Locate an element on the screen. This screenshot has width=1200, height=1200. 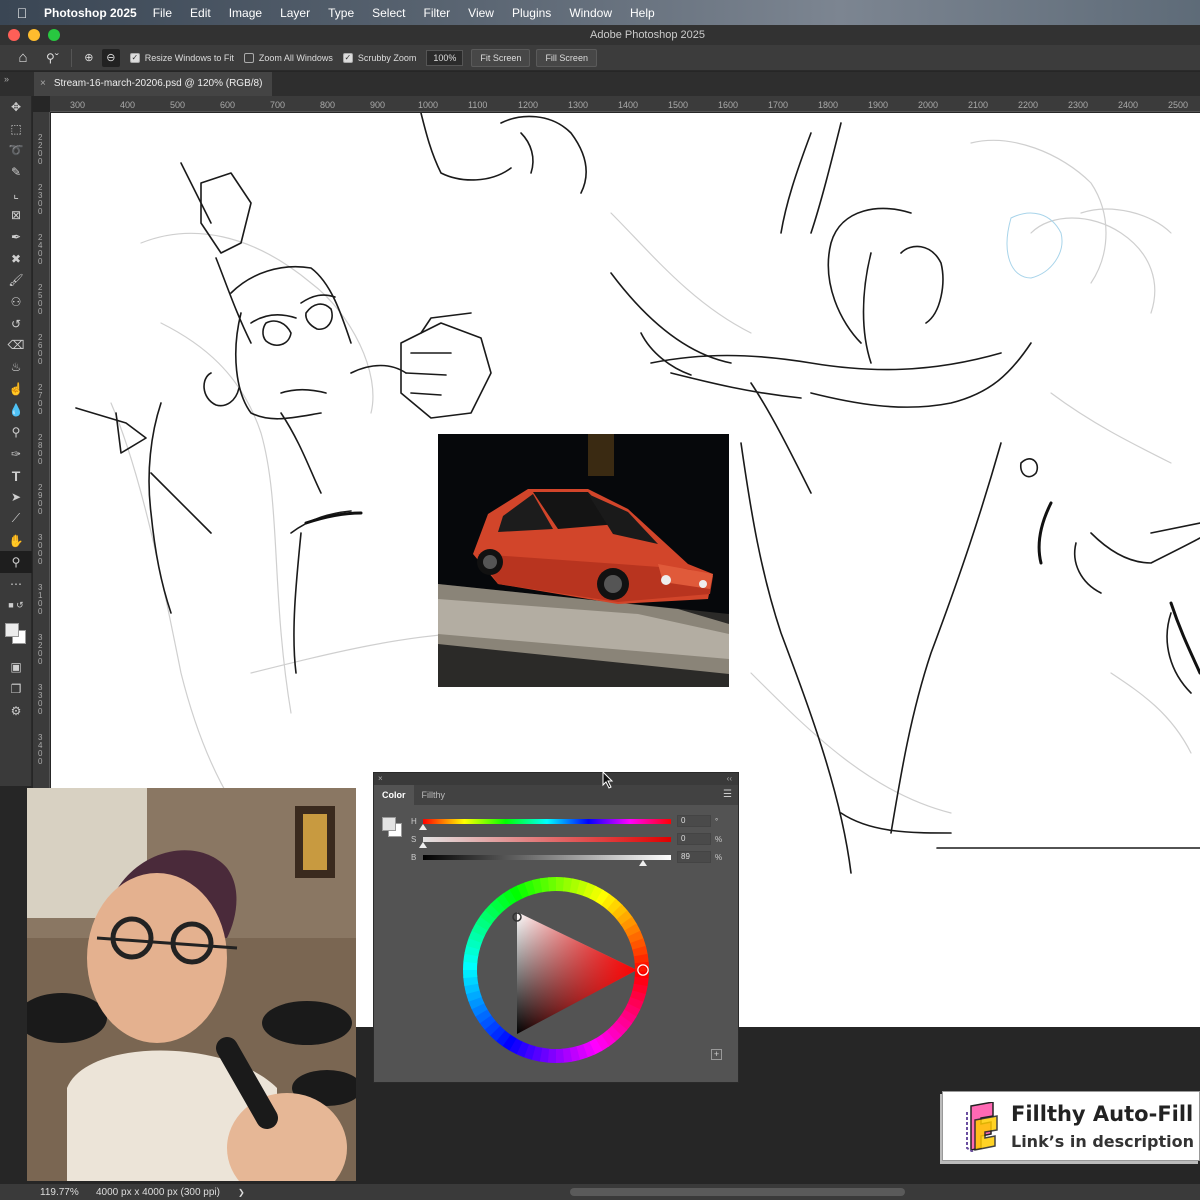
zoom-tool-preset-icon: ⚲ˇ is located at coordinates (52, 58).